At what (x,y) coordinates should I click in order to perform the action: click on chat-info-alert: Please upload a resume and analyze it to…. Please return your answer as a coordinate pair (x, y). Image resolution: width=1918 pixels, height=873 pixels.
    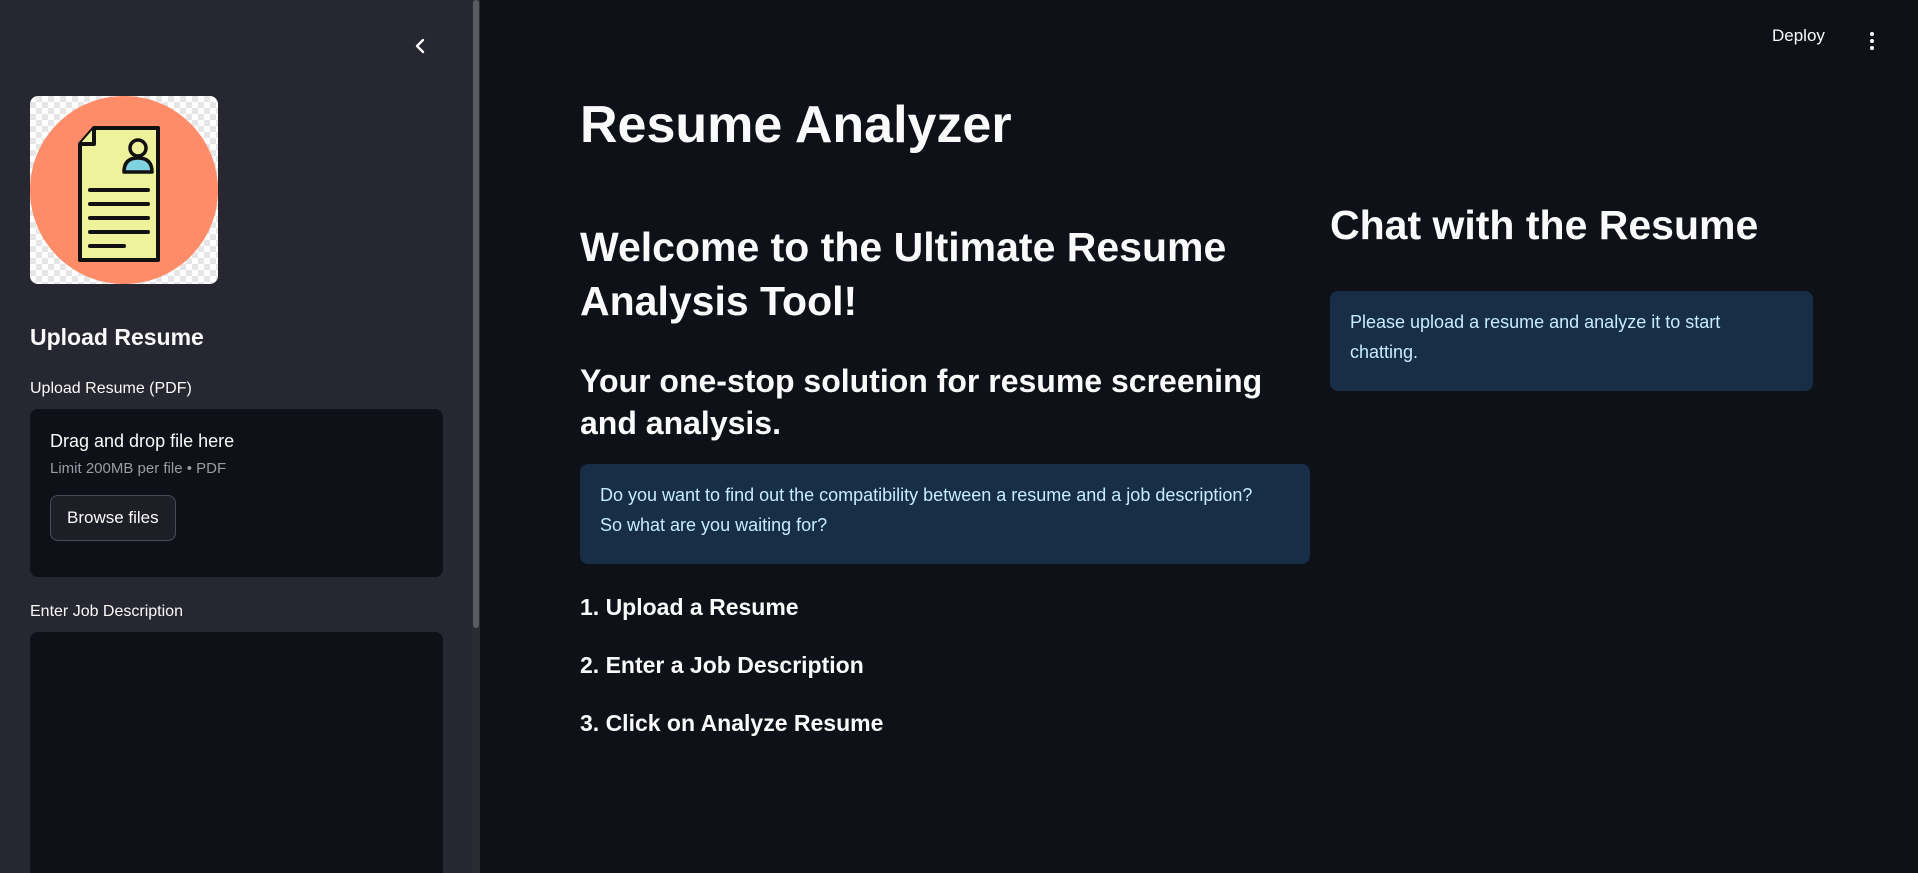
    Looking at the image, I should click on (1571, 341).